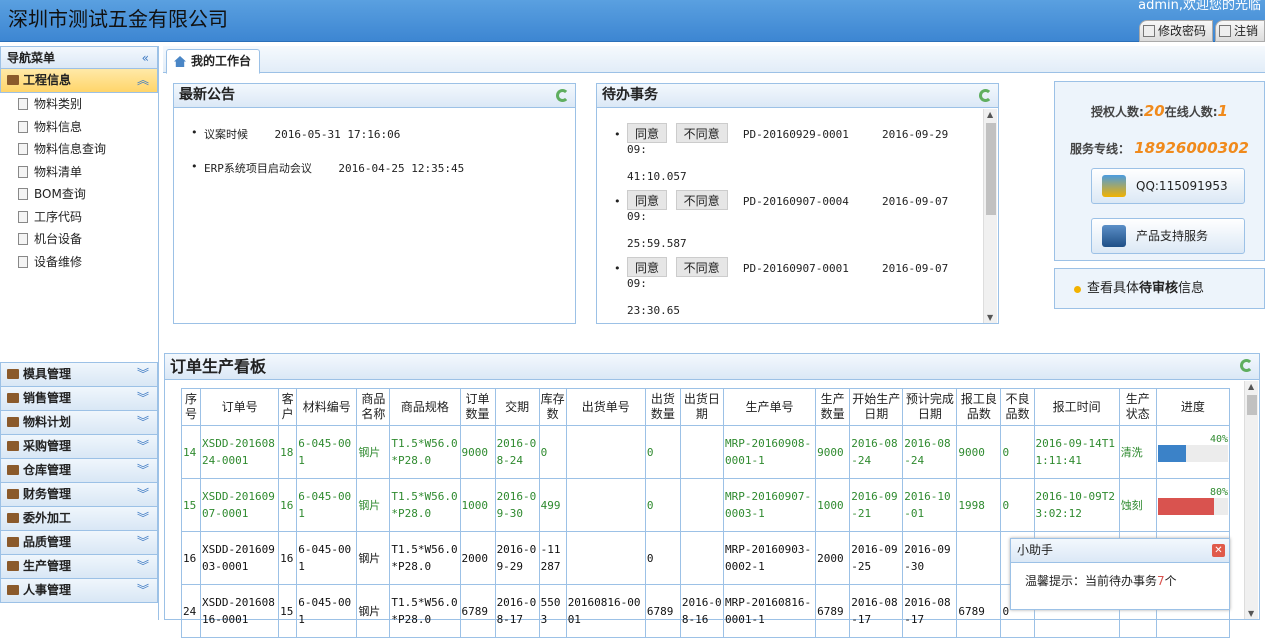 This screenshot has width=1265, height=638. Describe the element at coordinates (1182, 186) in the screenshot. I see `qq-label: QQ:115091953` at that location.